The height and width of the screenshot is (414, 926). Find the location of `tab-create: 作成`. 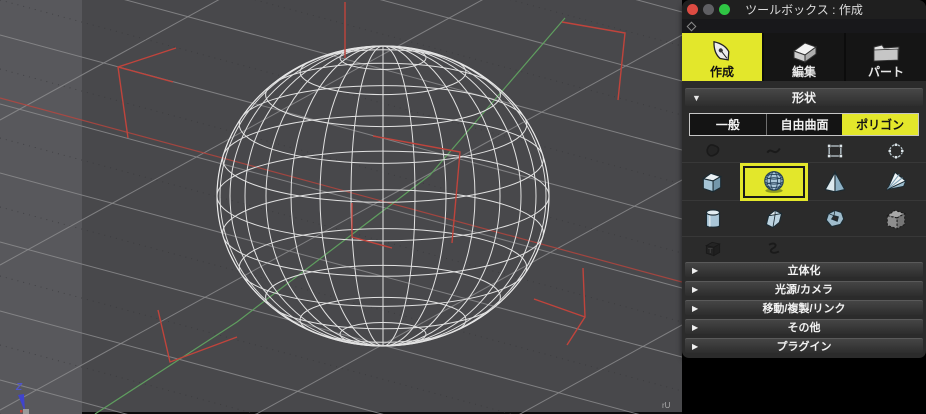

tab-create: 作成 is located at coordinates (722, 57).